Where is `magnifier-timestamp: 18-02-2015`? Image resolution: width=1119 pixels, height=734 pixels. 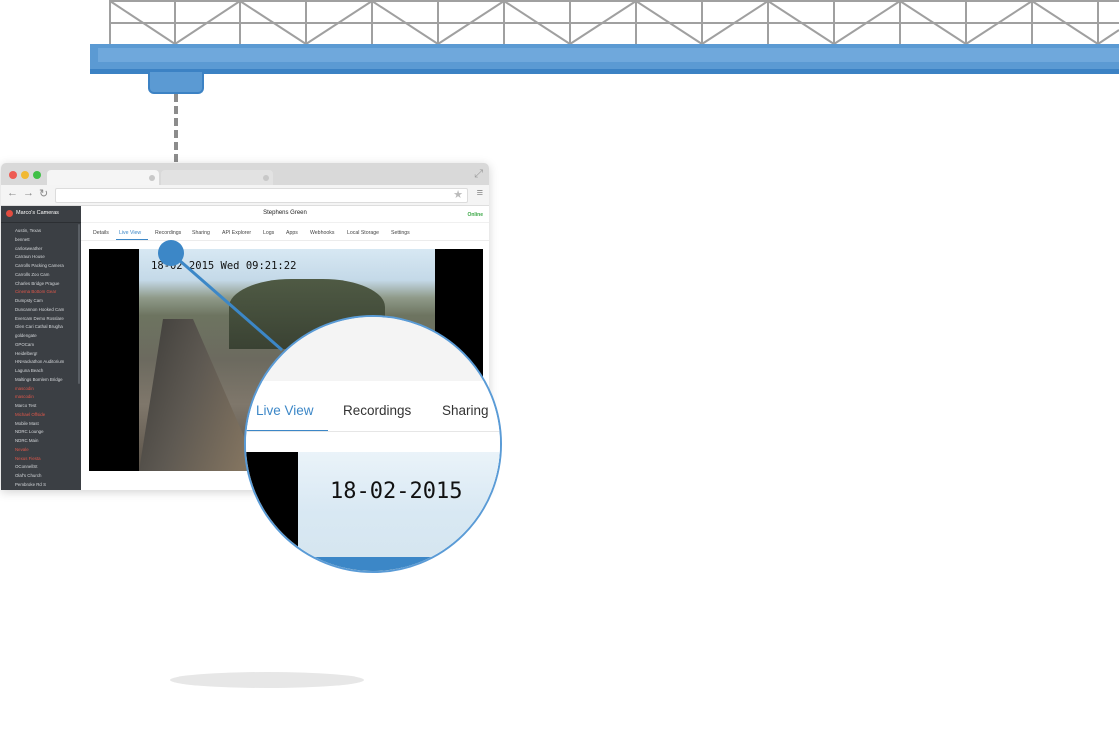
magnifier-timestamp: 18-02-2015 is located at coordinates (396, 491).